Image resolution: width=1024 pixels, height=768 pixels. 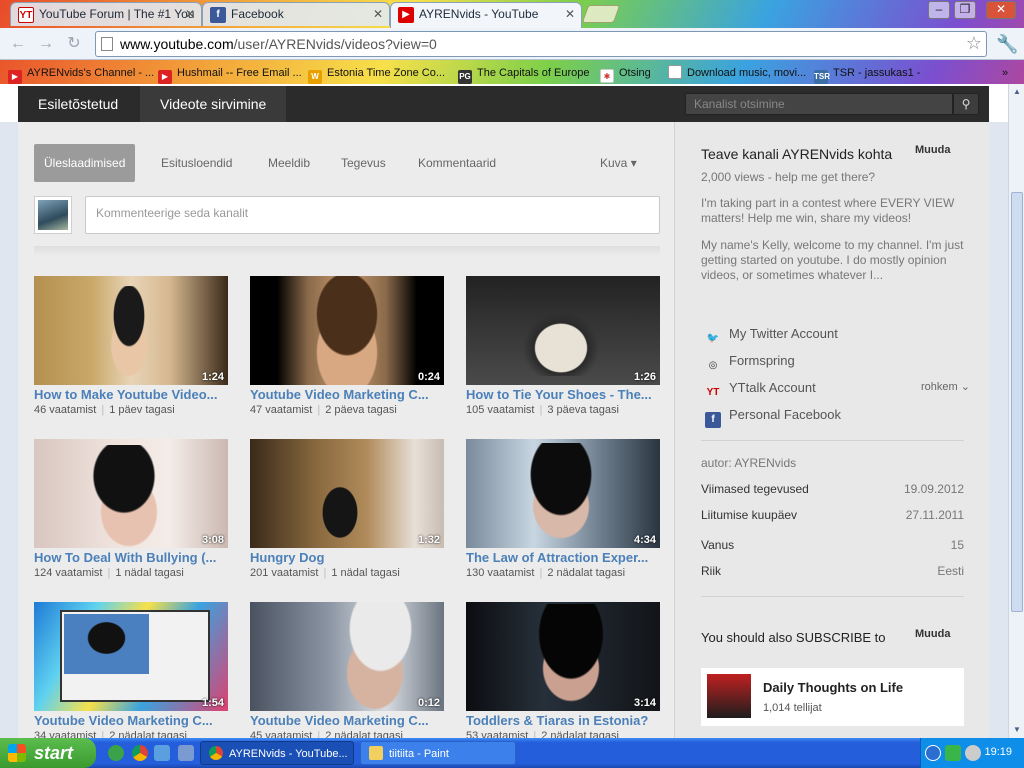 What do you see at coordinates (933, 753) in the screenshot?
I see `tray-expand-icon` at bounding box center [933, 753].